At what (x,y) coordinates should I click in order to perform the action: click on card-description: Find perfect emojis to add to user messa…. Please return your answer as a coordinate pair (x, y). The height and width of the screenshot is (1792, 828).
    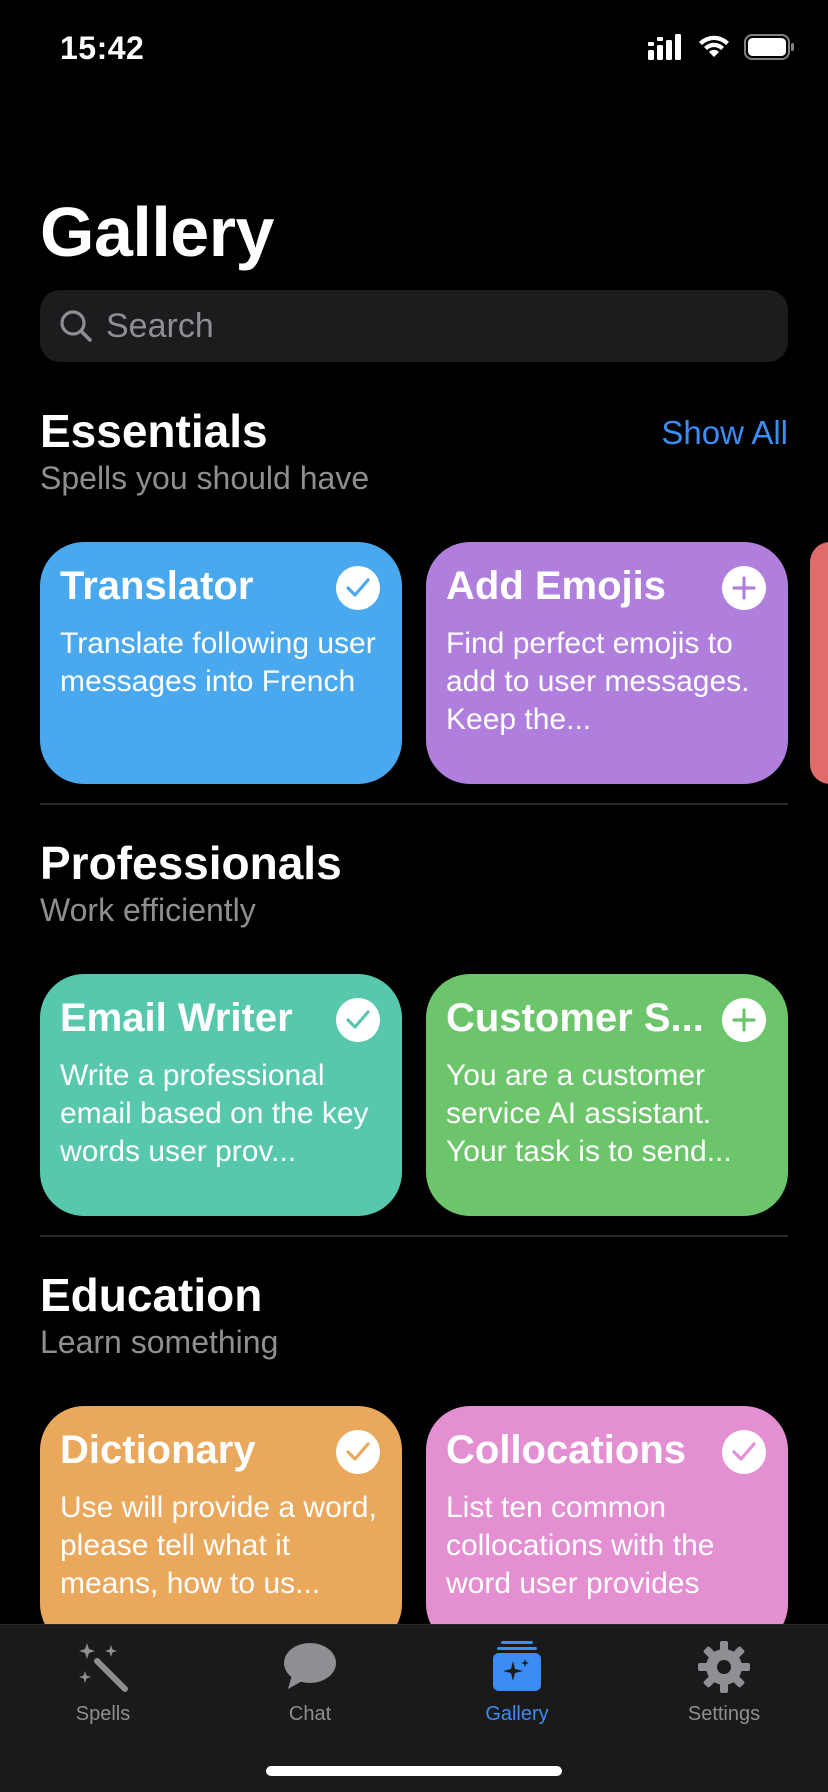
    Looking at the image, I should click on (598, 681).